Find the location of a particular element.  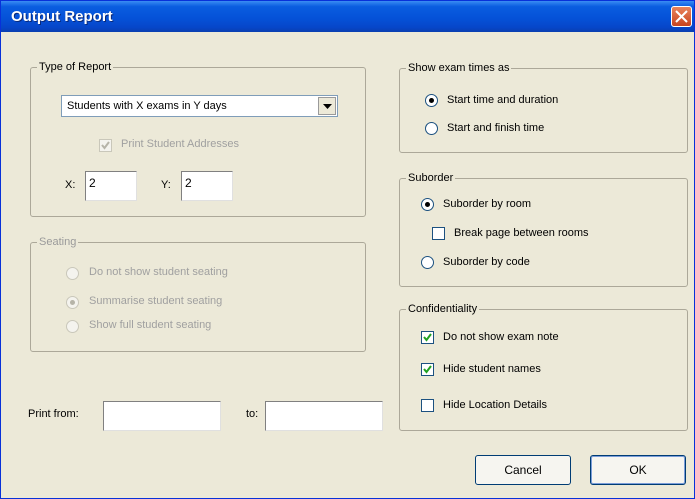

chevron-down-icon is located at coordinates (327, 106).